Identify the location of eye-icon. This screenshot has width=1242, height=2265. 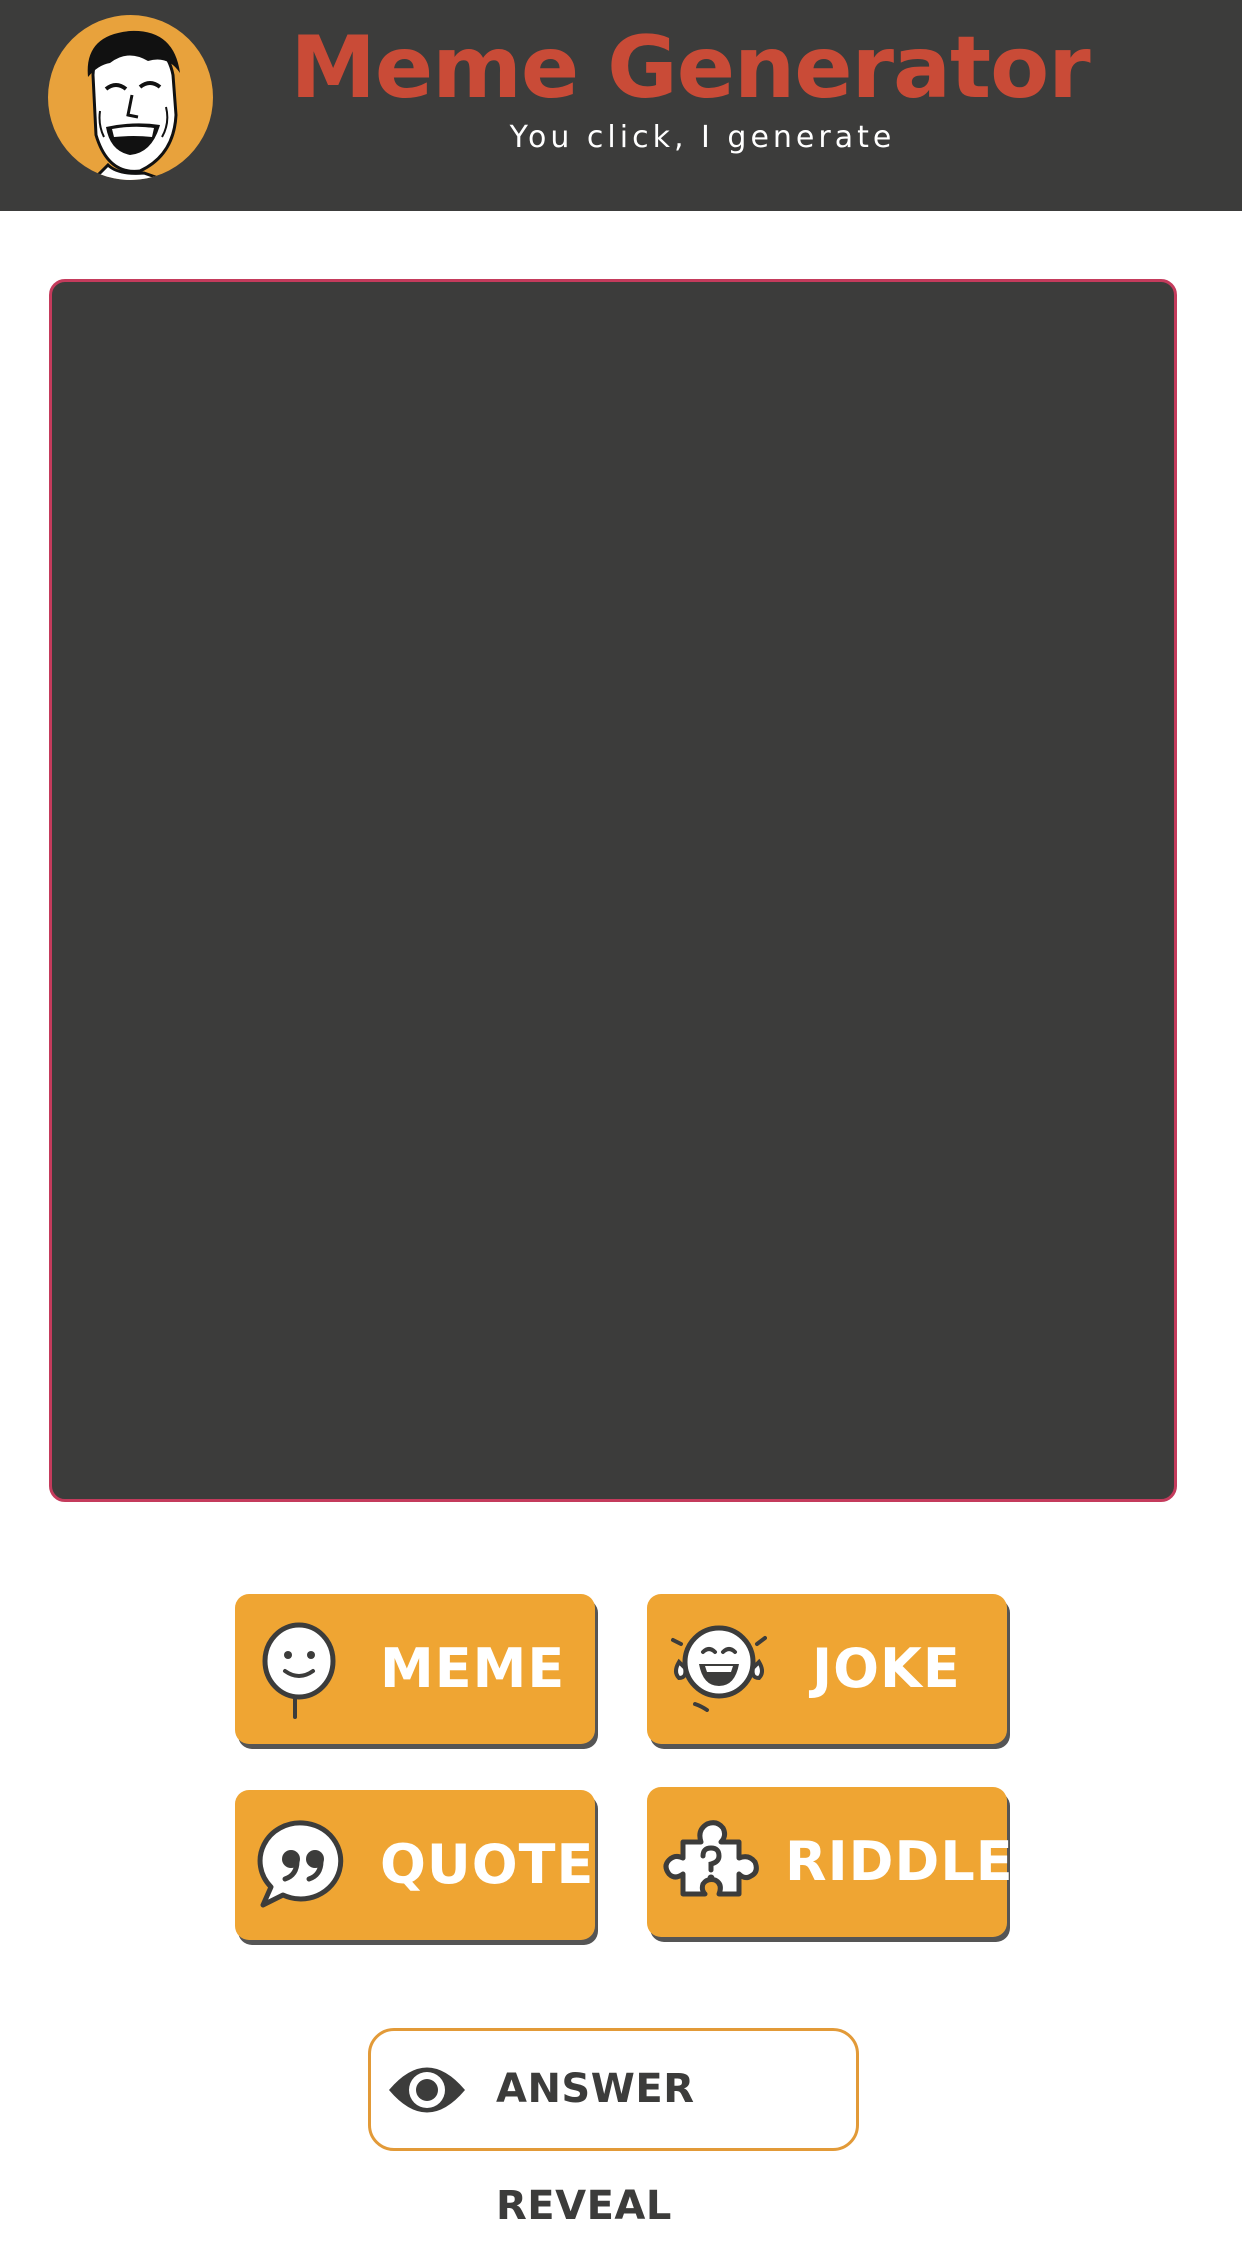
(427, 2090).